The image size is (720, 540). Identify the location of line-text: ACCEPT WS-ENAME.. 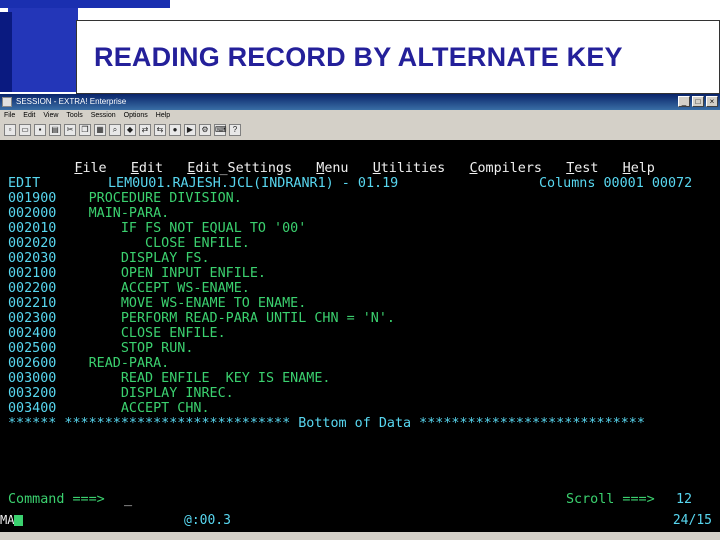
(153, 288).